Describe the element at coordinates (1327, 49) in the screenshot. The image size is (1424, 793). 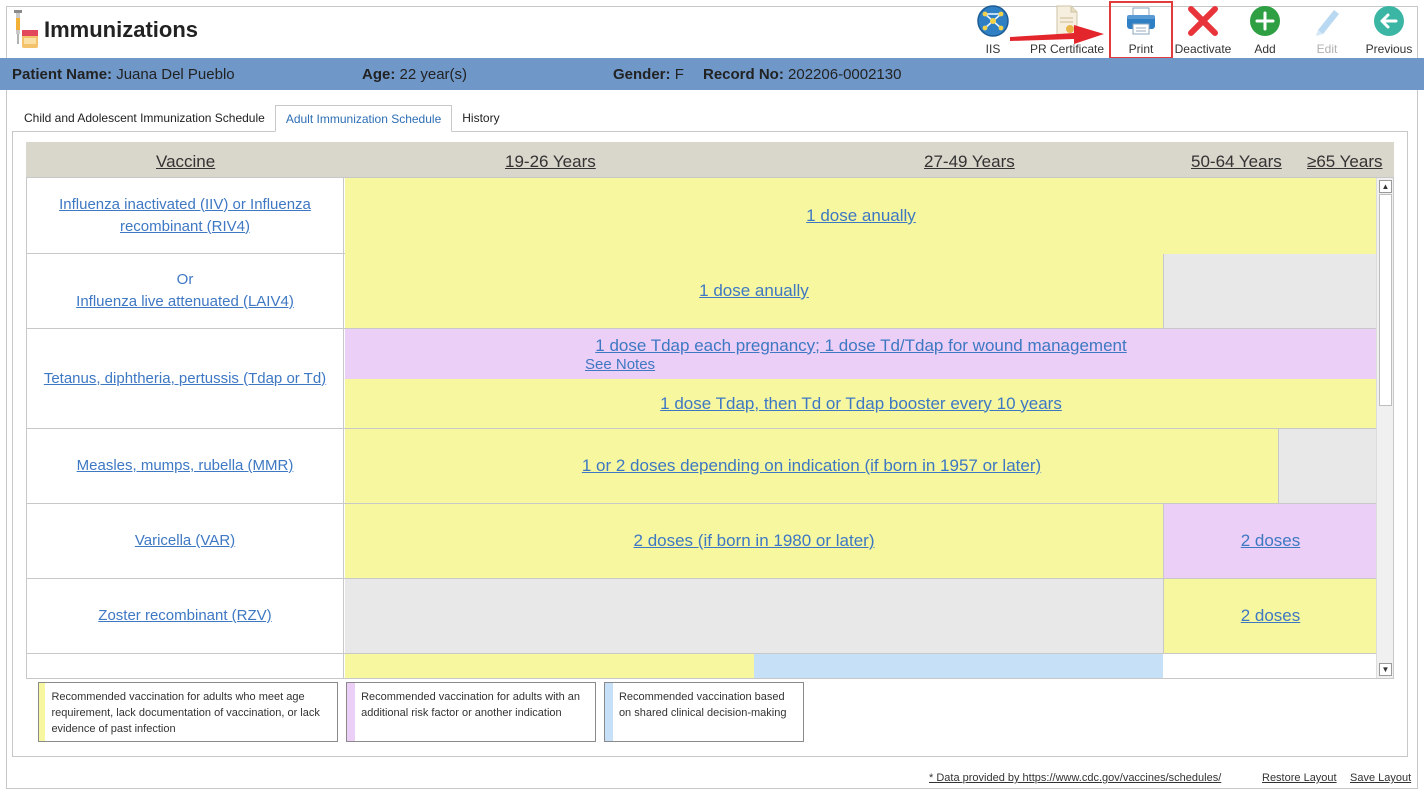
I see `edit-label: Edit` at that location.